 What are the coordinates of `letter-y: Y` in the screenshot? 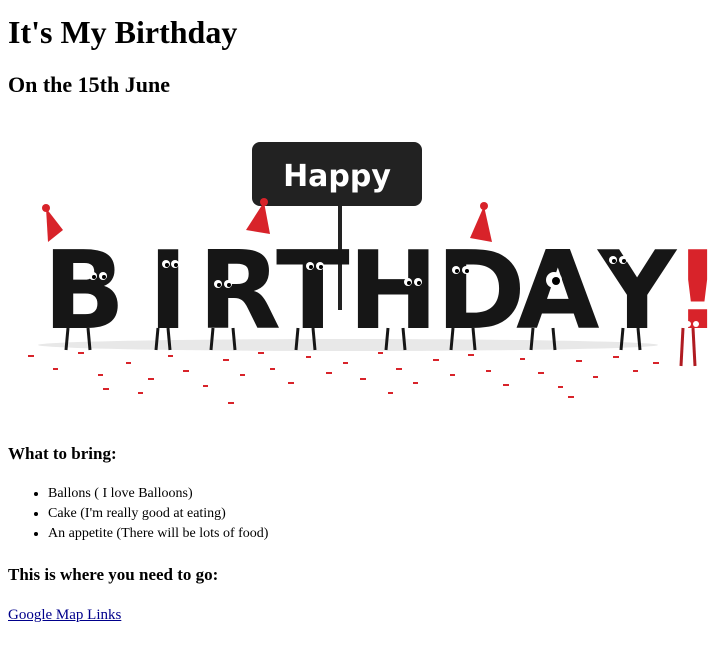 It's located at (637, 291).